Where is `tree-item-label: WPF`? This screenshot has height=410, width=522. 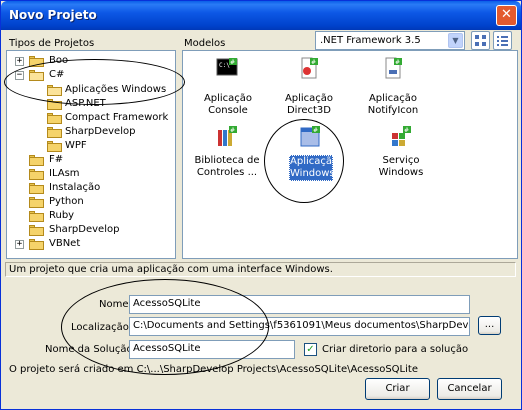
tree-item-label: WPF is located at coordinates (76, 145).